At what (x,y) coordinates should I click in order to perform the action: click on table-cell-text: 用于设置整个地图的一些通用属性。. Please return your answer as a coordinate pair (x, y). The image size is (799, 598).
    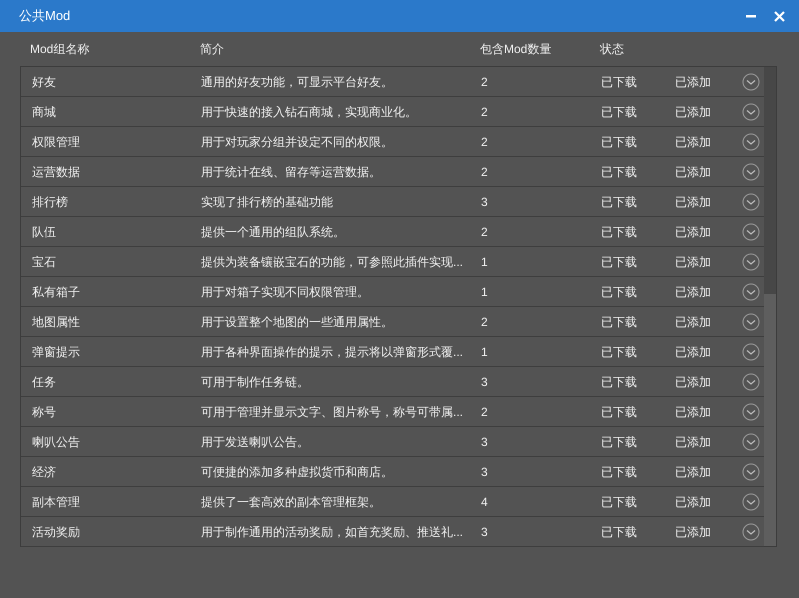
    Looking at the image, I should click on (297, 322).